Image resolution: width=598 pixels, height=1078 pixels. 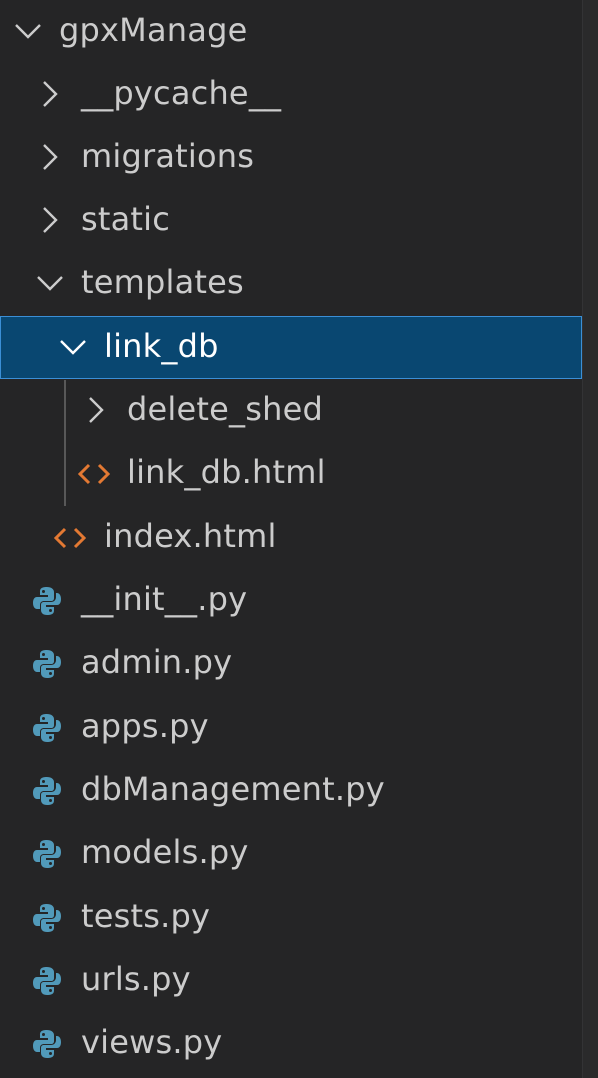 I want to click on tree-item-label: link_db, so click(x=161, y=346).